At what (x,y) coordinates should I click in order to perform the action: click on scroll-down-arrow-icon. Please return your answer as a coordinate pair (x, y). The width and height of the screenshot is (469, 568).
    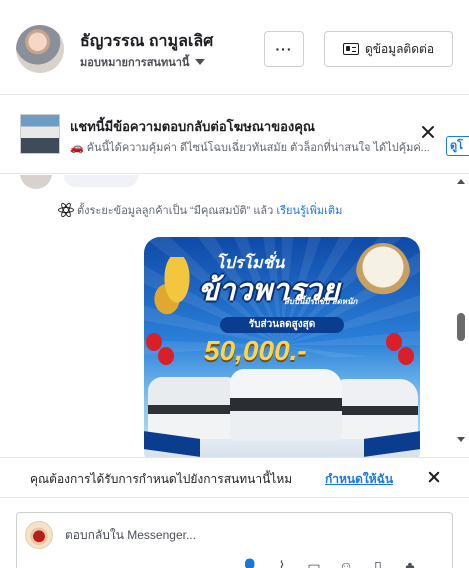
    Looking at the image, I should click on (461, 439).